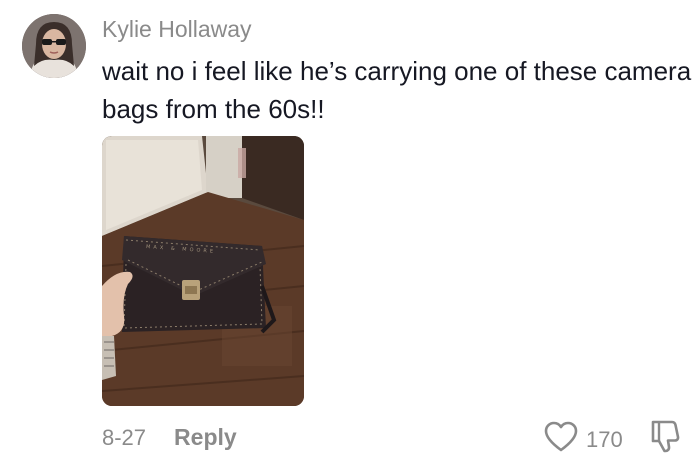 Image resolution: width=700 pixels, height=472 pixels. What do you see at coordinates (604, 439) in the screenshot?
I see `like-count: 170` at bounding box center [604, 439].